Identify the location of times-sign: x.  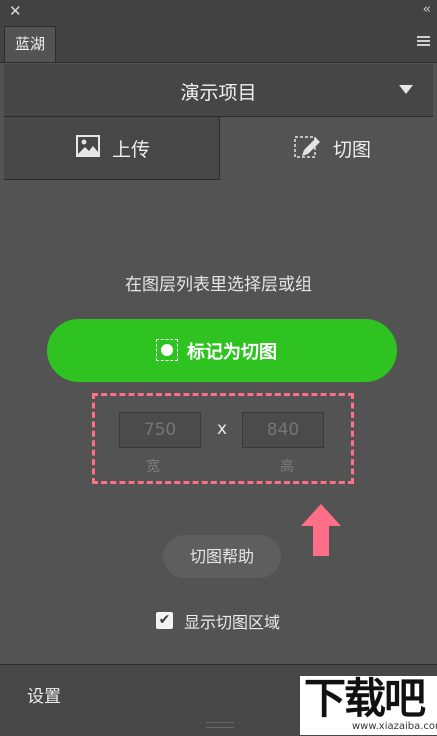
(222, 429).